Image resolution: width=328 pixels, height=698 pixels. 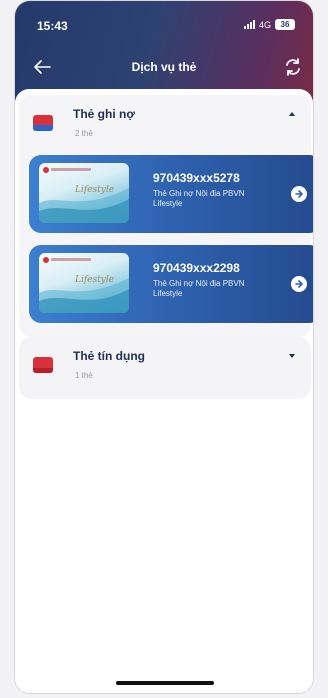 I want to click on battery-level: 36, so click(x=285, y=24).